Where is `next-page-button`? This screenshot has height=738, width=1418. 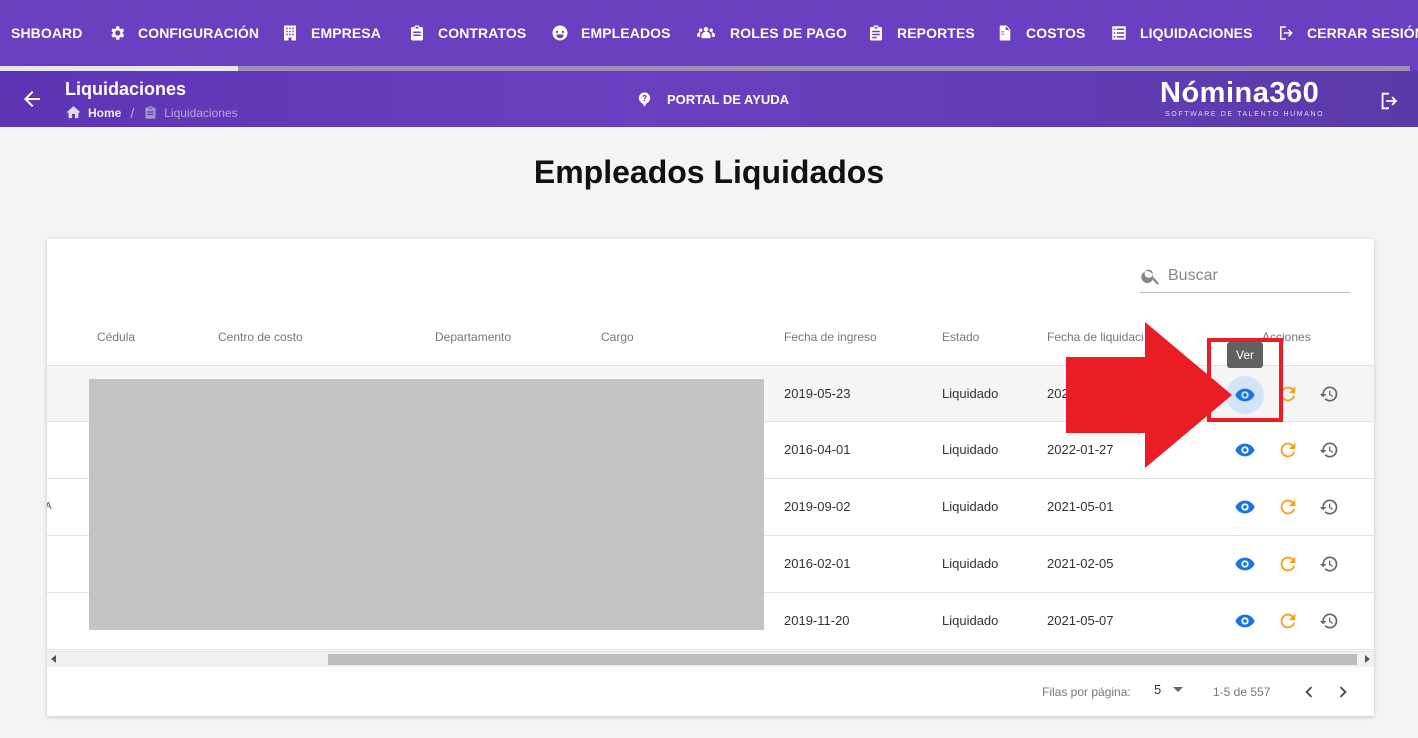
next-page-button is located at coordinates (1343, 692).